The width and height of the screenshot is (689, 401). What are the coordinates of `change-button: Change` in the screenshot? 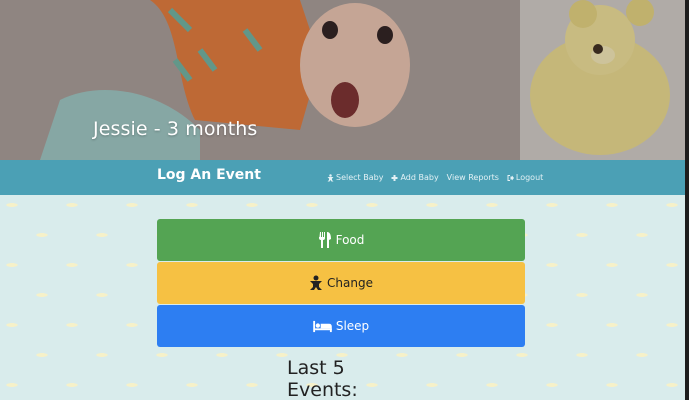 It's located at (341, 283).